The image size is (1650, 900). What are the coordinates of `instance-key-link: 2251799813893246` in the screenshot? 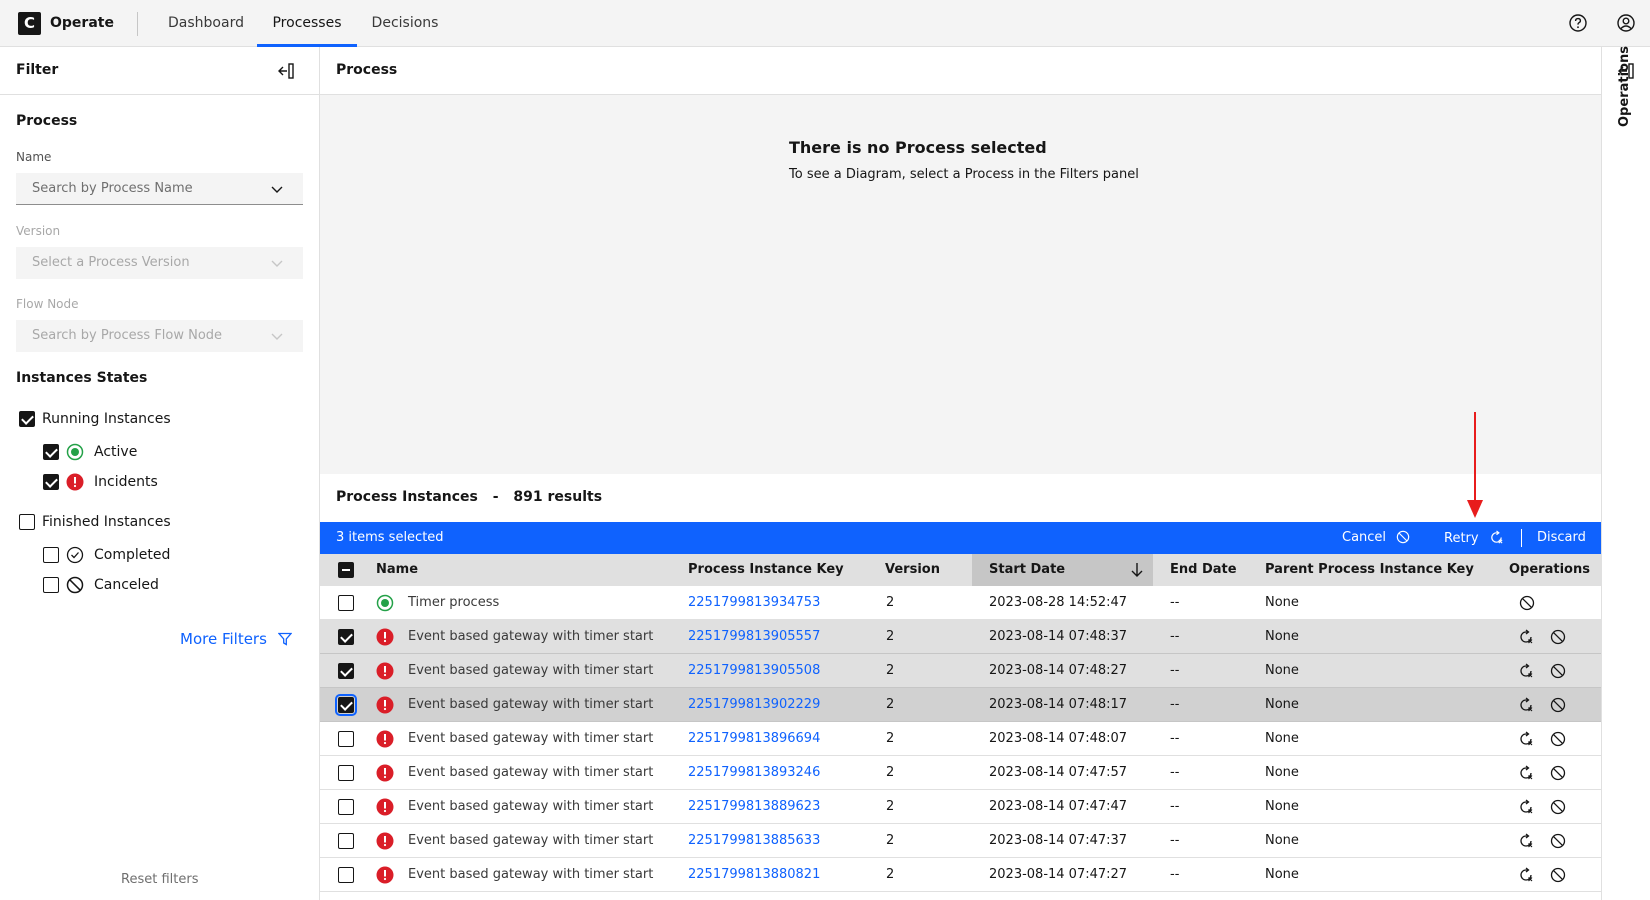 It's located at (754, 772).